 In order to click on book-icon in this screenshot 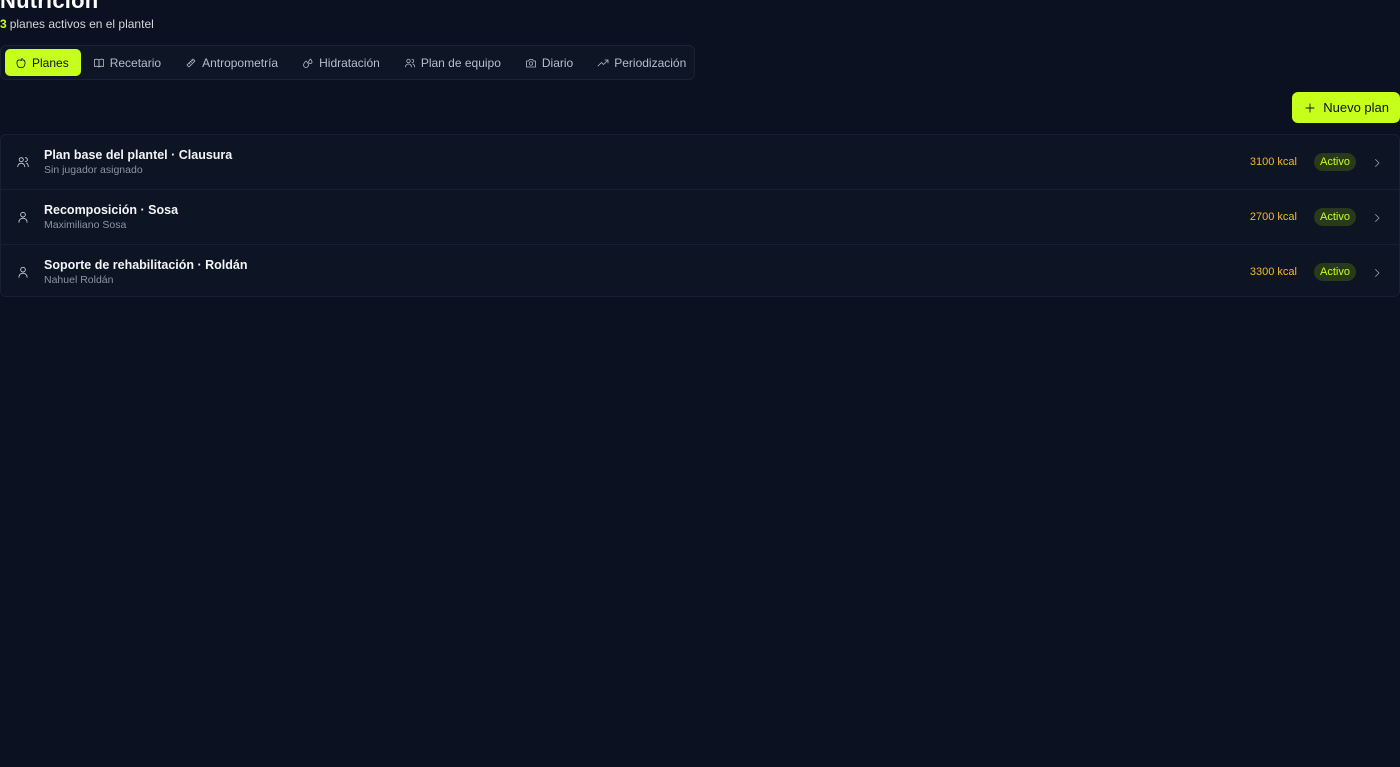, I will do `click(98, 62)`.